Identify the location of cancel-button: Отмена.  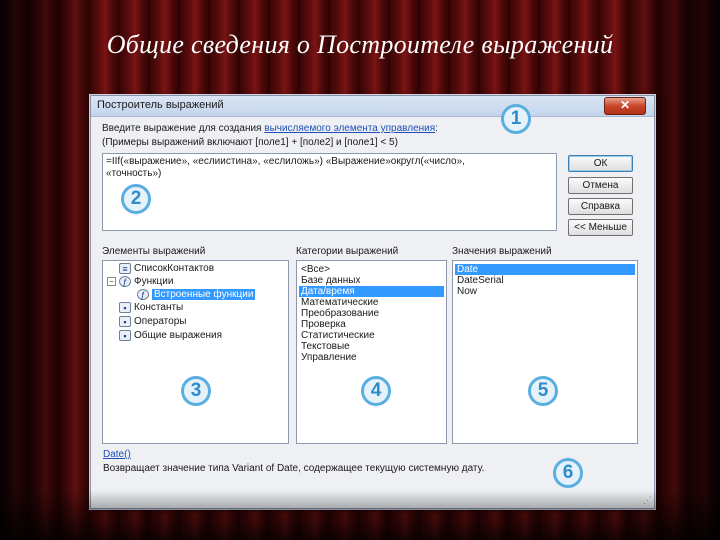
(600, 185).